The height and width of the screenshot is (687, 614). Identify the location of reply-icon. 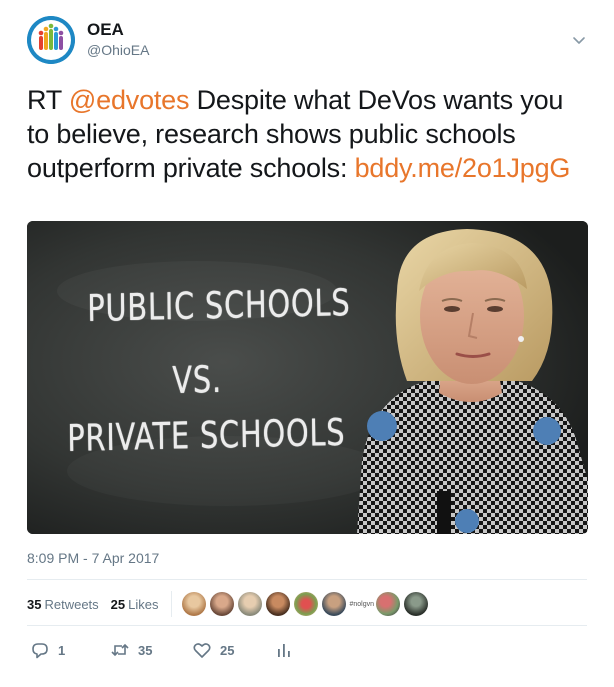
(40, 650).